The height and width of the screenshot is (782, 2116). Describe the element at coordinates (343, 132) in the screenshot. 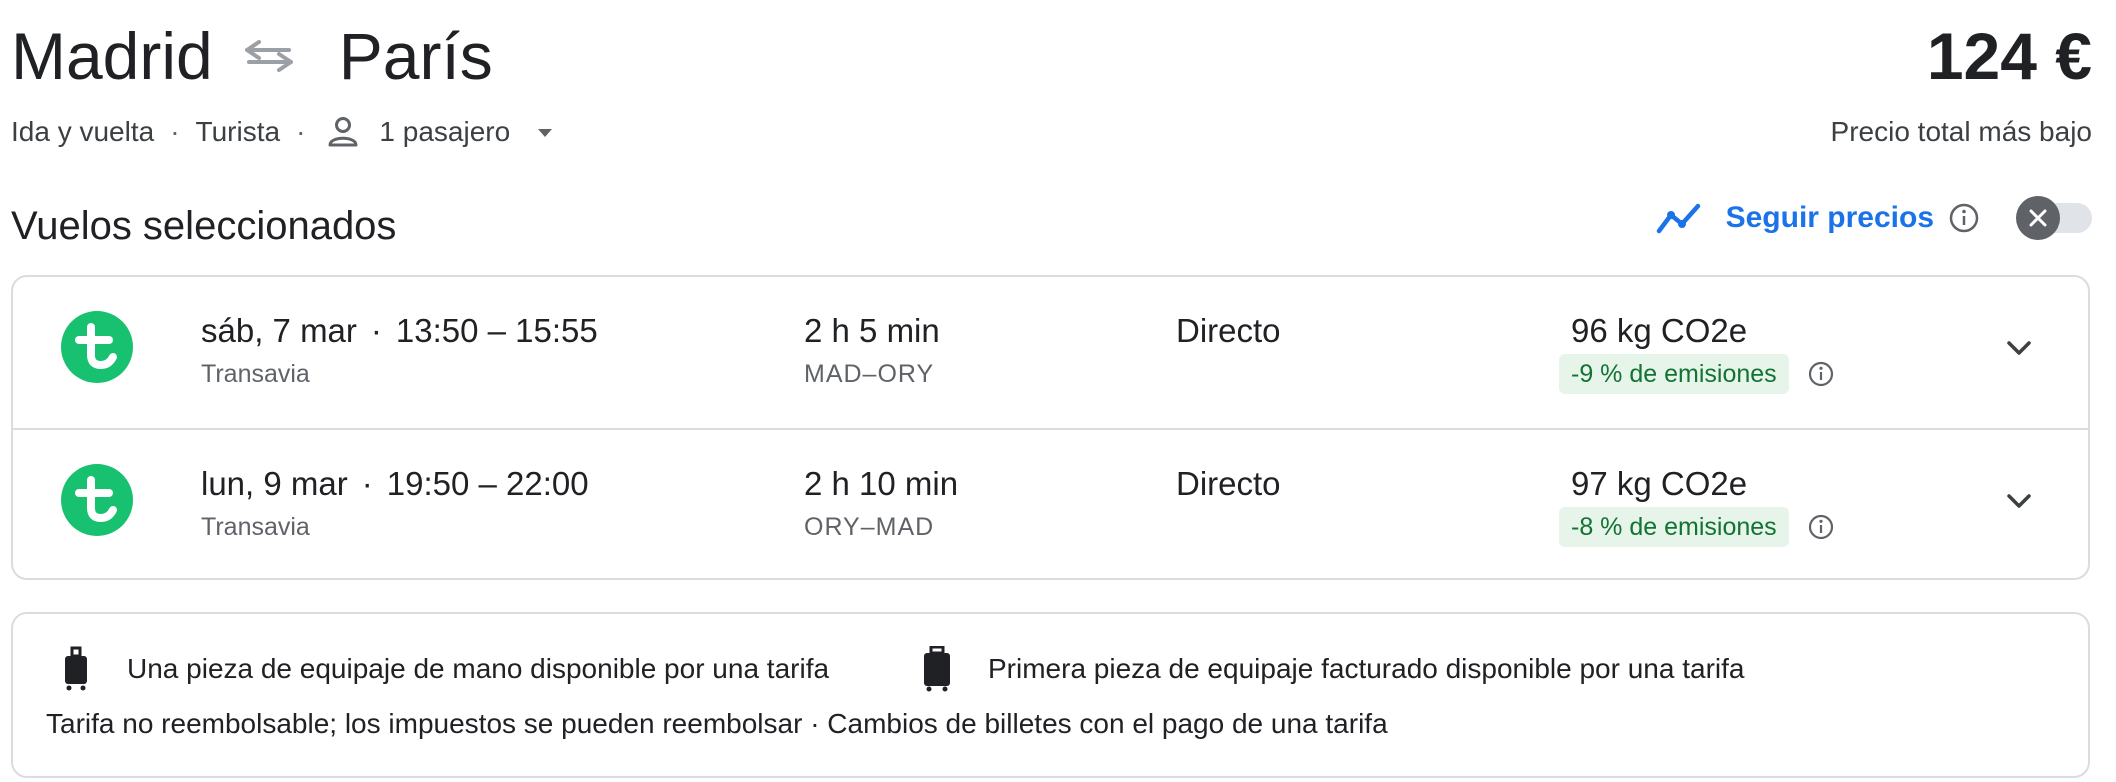

I see `person-icon` at that location.